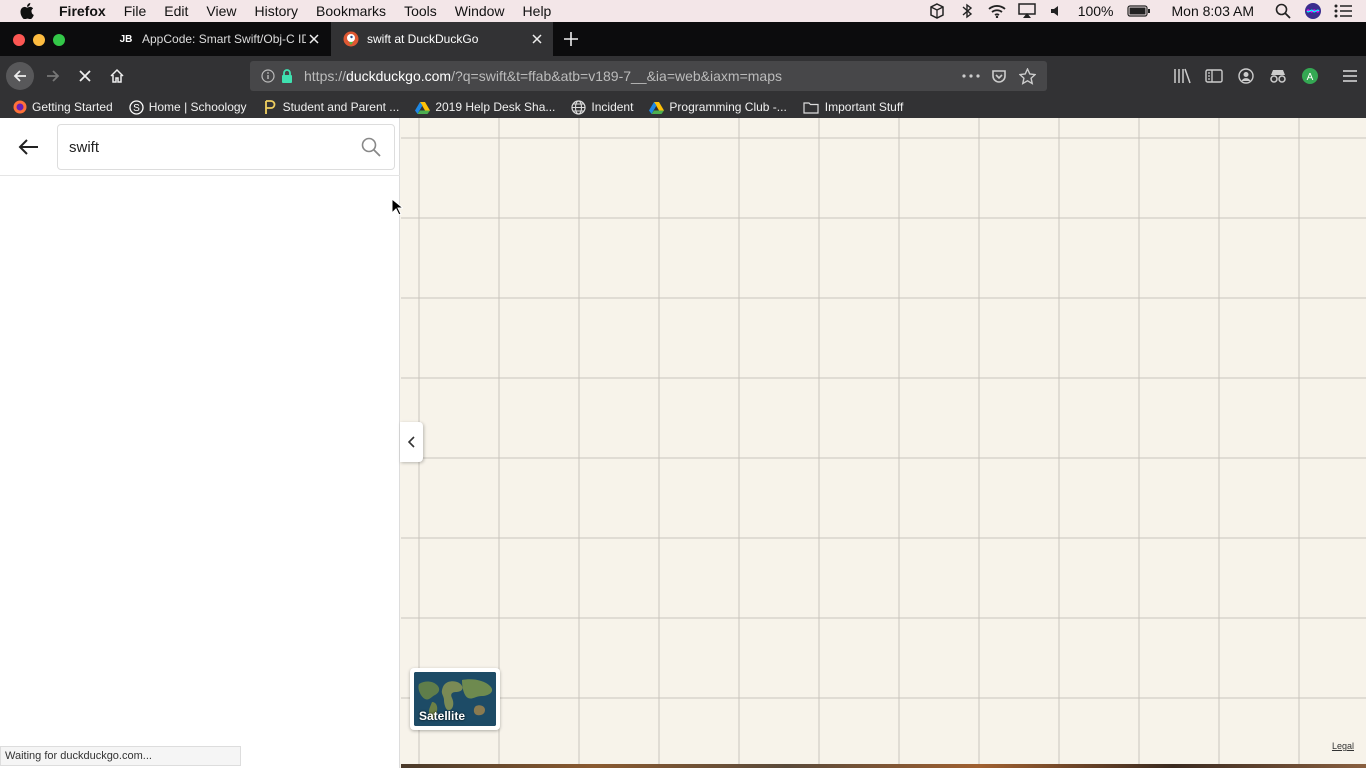 The width and height of the screenshot is (1366, 768). Describe the element at coordinates (39, 40) in the screenshot. I see `window-minimize-button` at that location.